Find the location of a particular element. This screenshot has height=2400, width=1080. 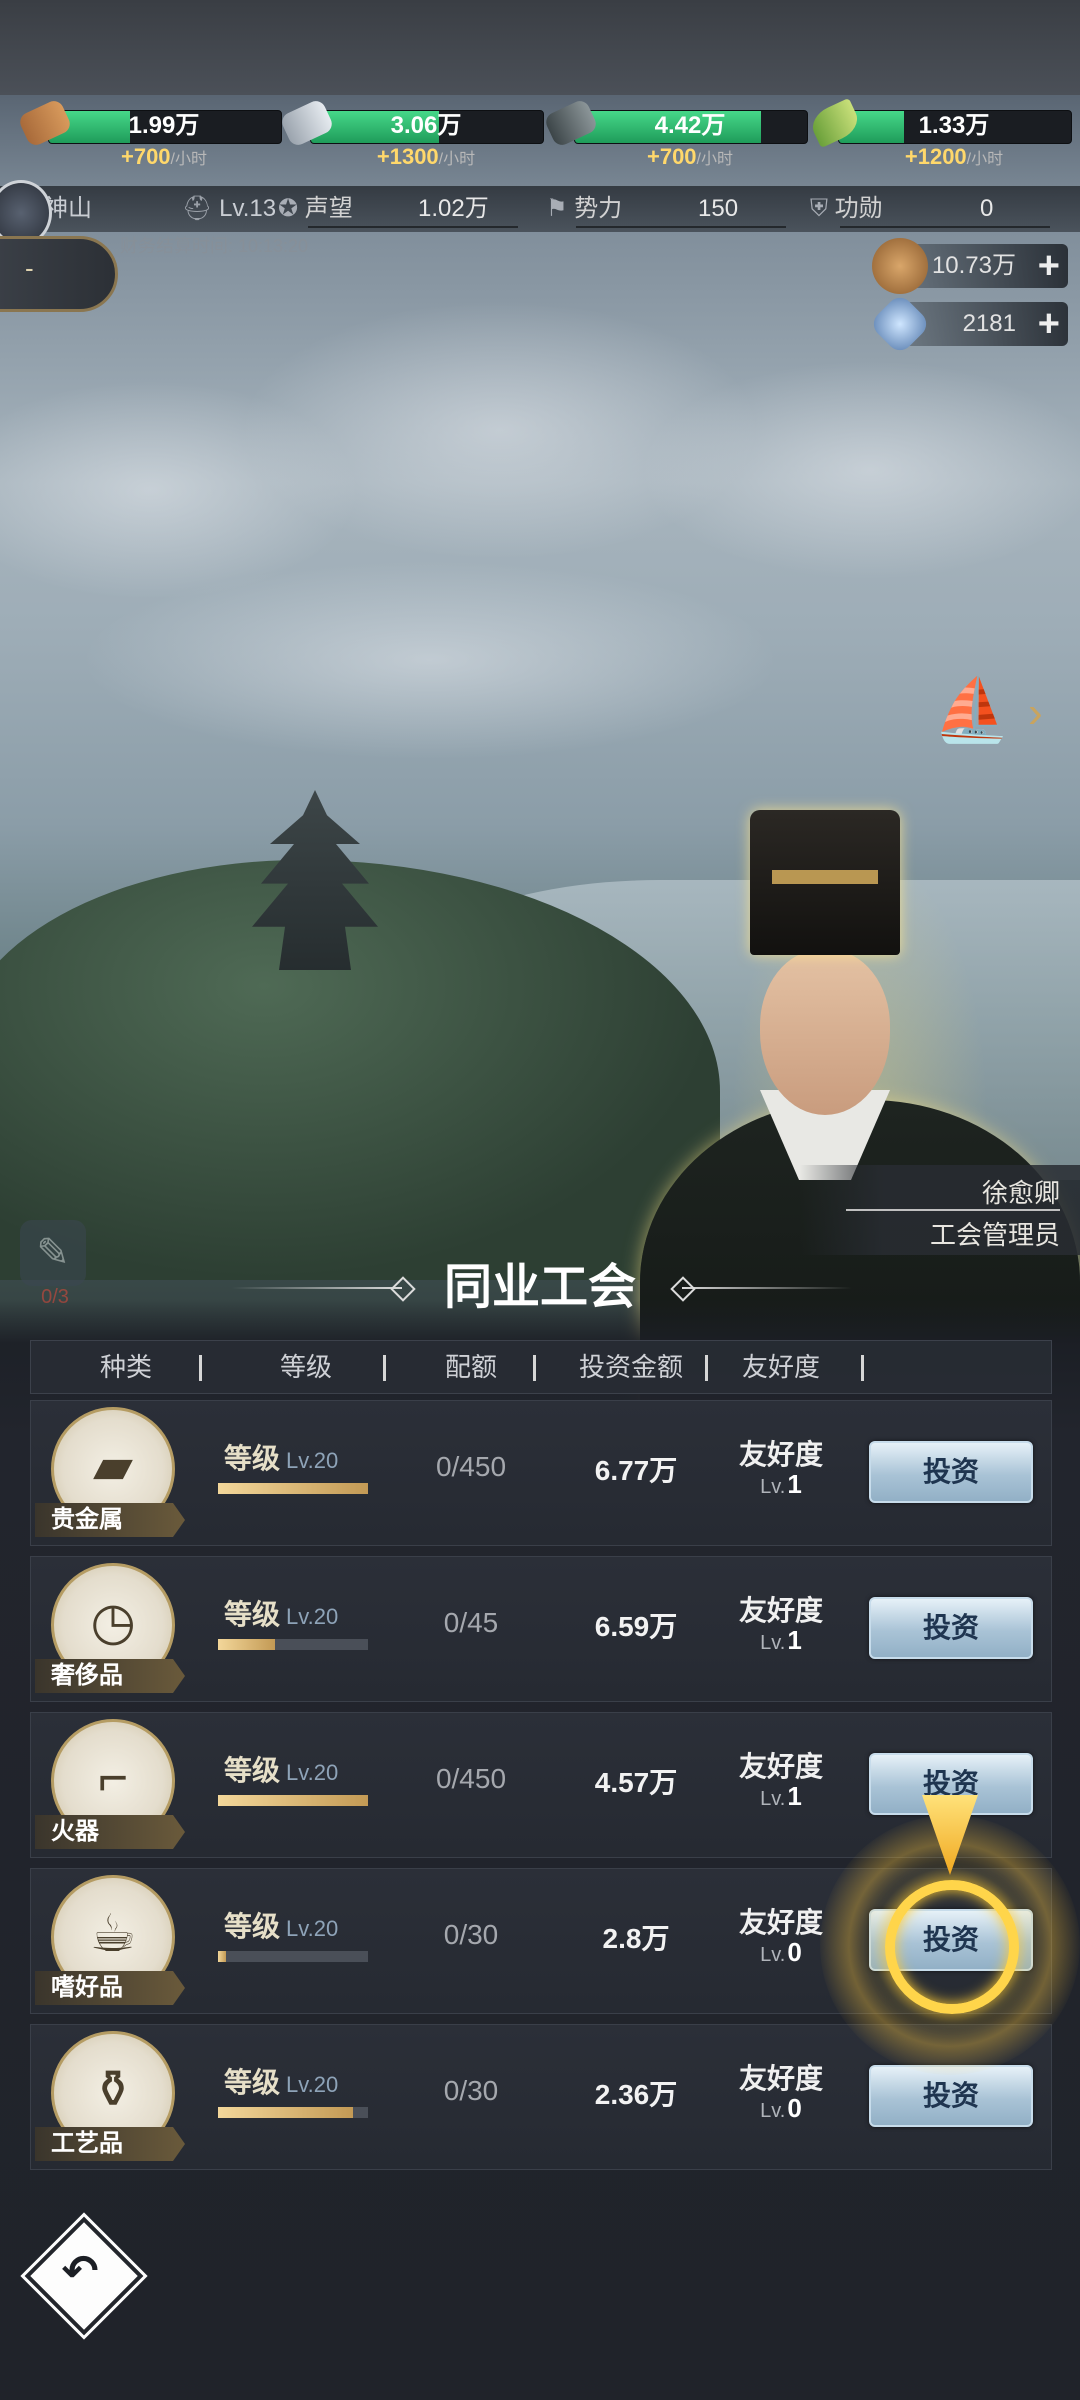

header-quota: 配额 is located at coordinates (470, 1367).